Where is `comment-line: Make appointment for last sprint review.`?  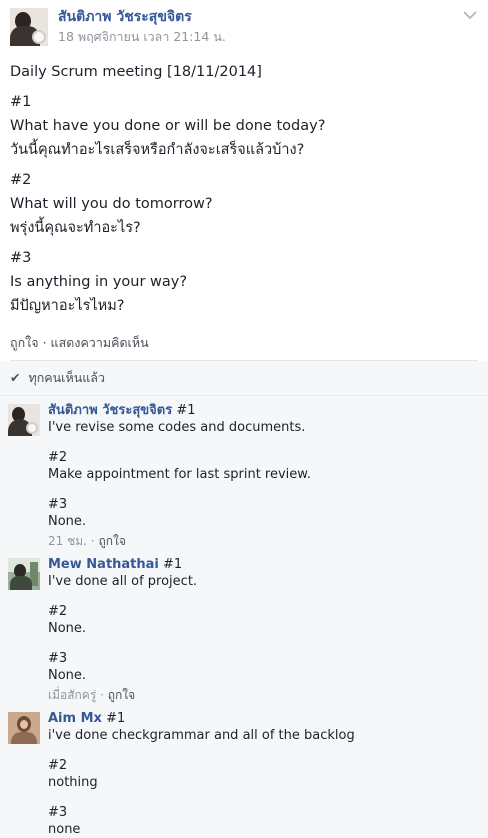
comment-line: Make appointment for last sprint review. is located at coordinates (179, 474).